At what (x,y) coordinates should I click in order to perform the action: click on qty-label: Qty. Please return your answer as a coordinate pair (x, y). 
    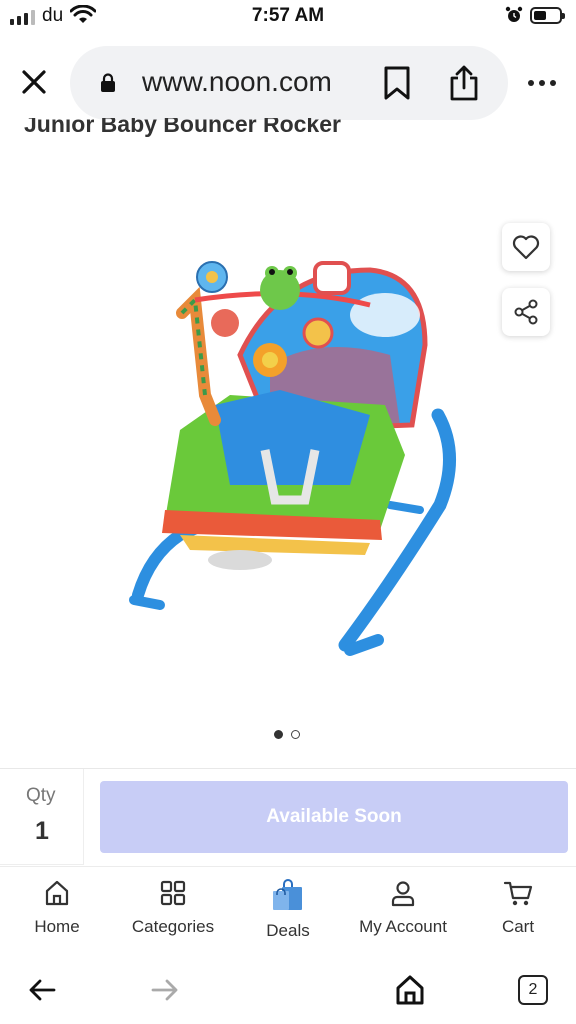
    Looking at the image, I should click on (41, 795).